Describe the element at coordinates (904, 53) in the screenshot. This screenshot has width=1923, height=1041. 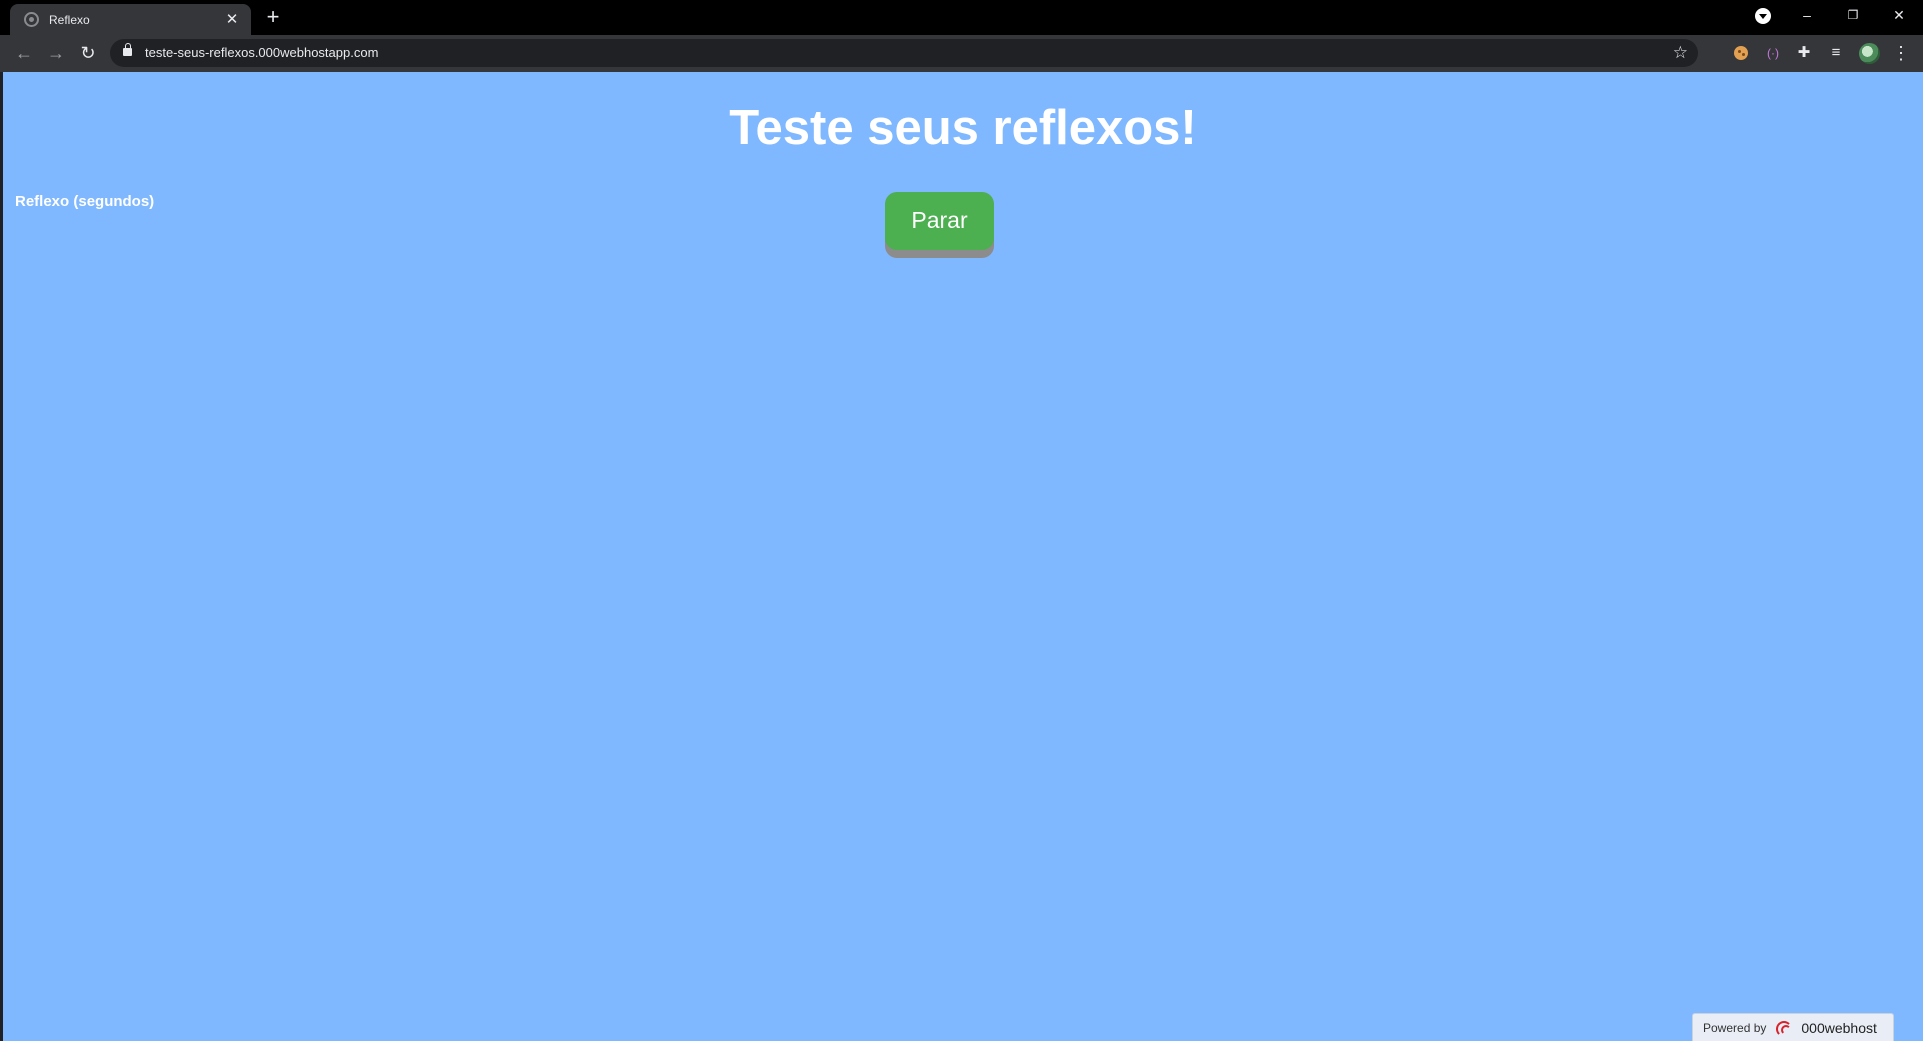
I see `address-bar: teste-seus-reflexos.000webhostapp.com ☆` at that location.